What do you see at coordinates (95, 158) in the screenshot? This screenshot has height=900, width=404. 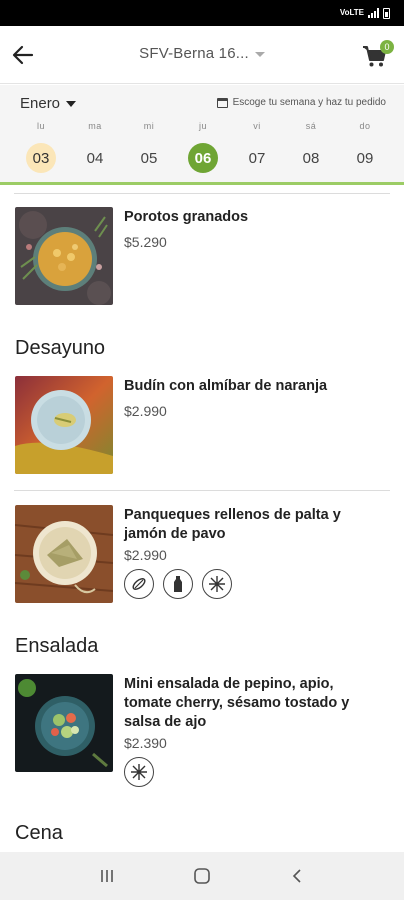 I see `day-number: 04` at bounding box center [95, 158].